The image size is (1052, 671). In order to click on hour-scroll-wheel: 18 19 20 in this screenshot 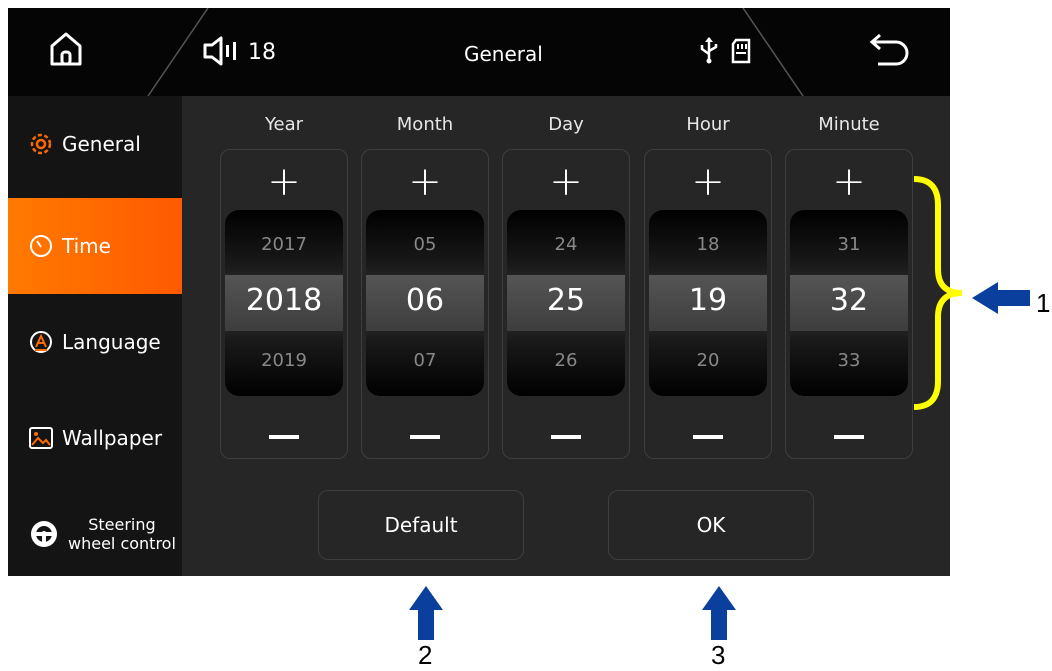, I will do `click(708, 303)`.